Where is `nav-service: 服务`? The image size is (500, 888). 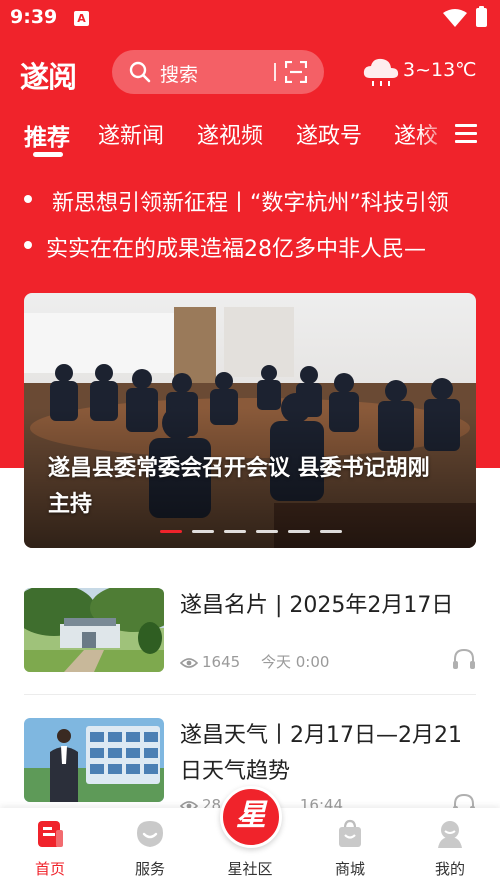 nav-service: 服务 is located at coordinates (150, 848).